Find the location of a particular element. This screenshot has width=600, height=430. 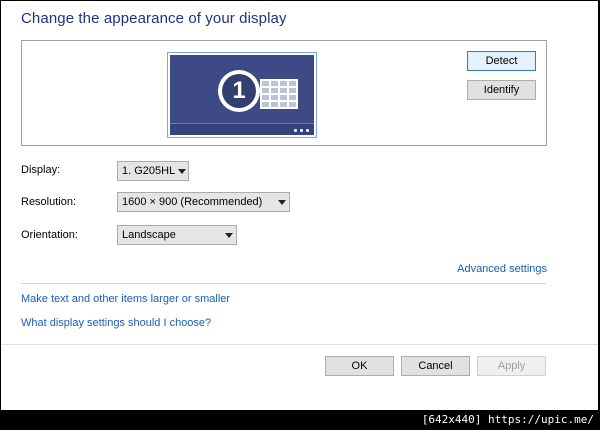

monitor-number-badge: 1 is located at coordinates (239, 91).